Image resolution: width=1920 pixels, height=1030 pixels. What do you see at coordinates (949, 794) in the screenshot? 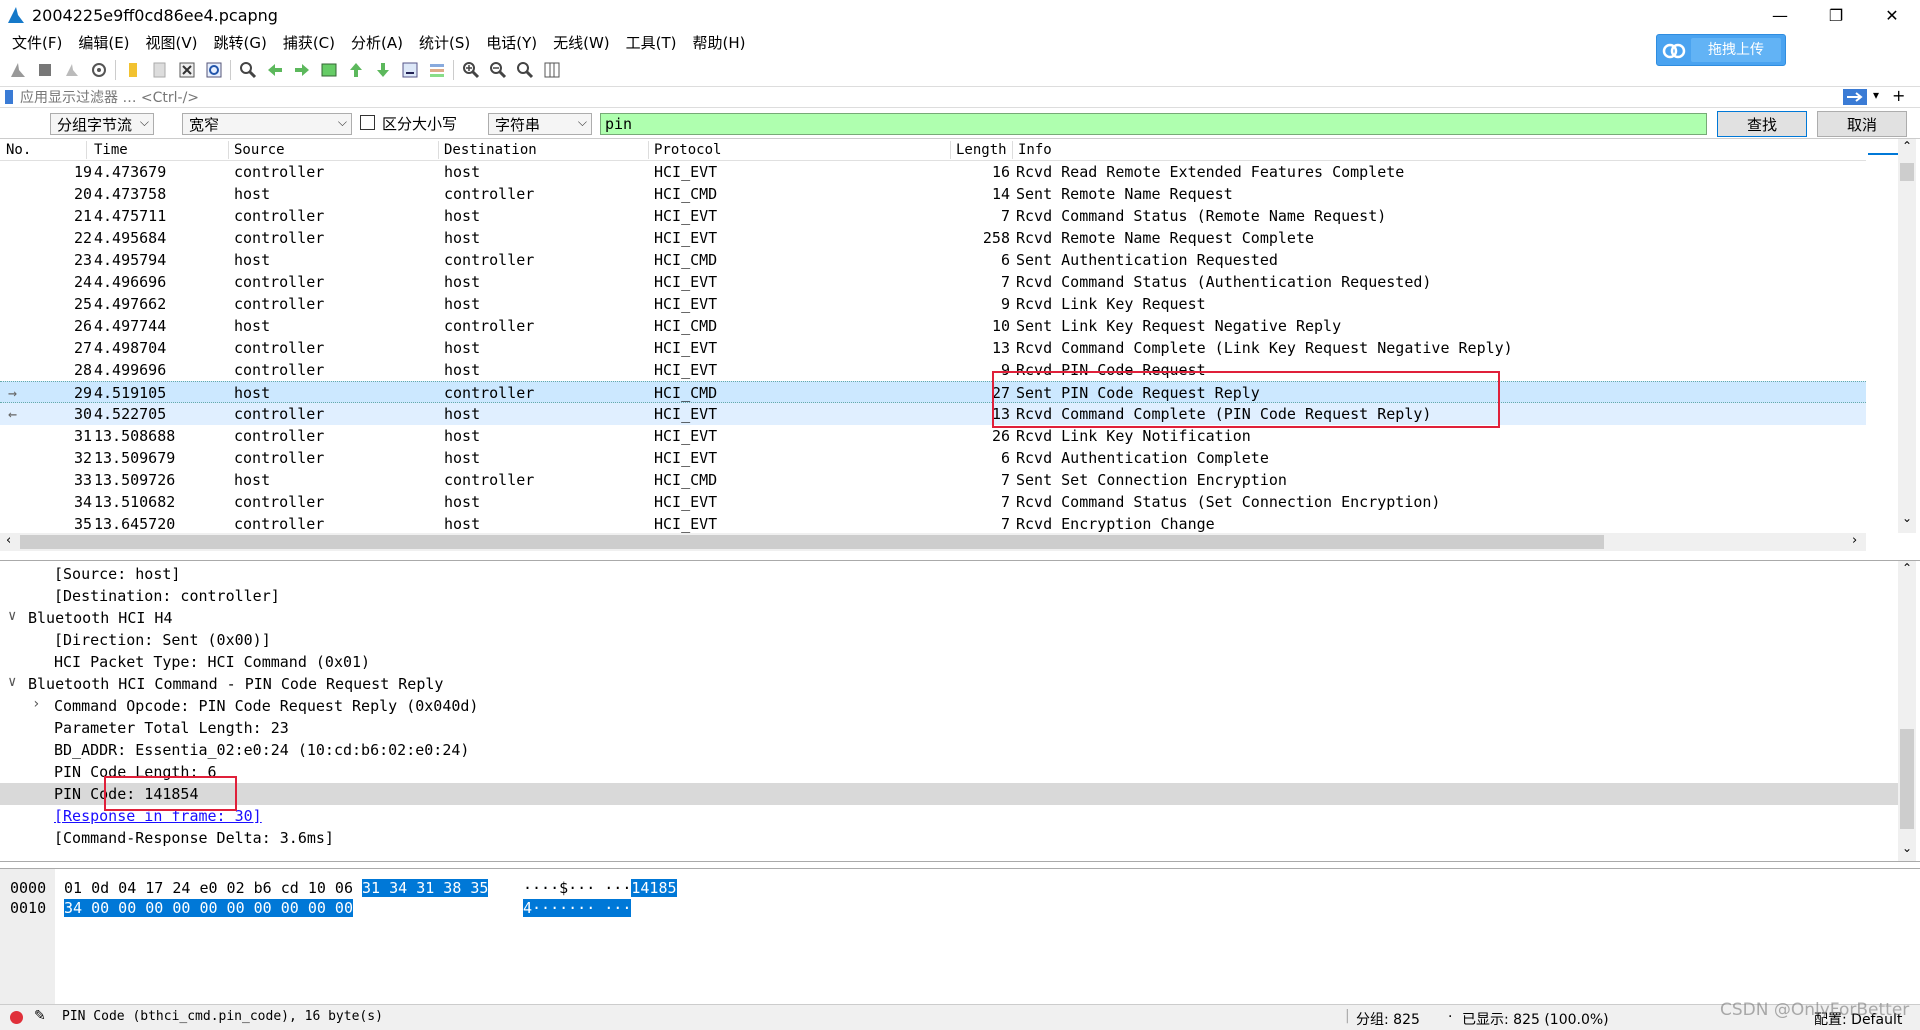
I see `detail-row: PIN Code: 141854` at bounding box center [949, 794].